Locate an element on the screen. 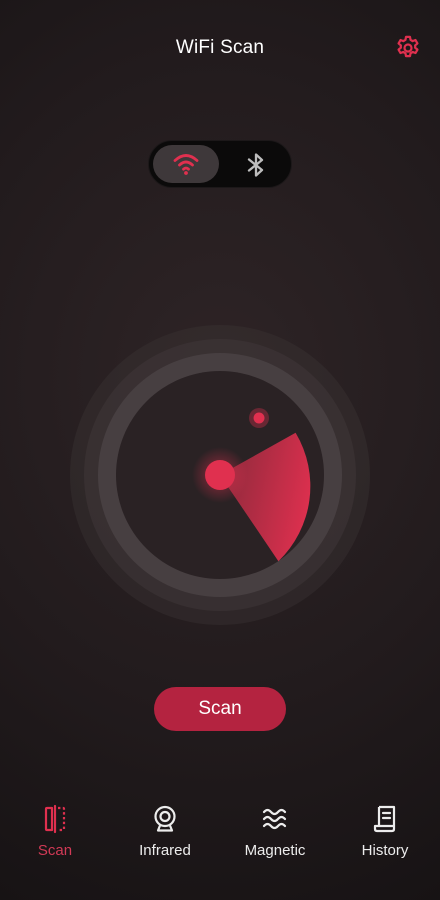 The width and height of the screenshot is (440, 900). wifi-icon is located at coordinates (186, 164).